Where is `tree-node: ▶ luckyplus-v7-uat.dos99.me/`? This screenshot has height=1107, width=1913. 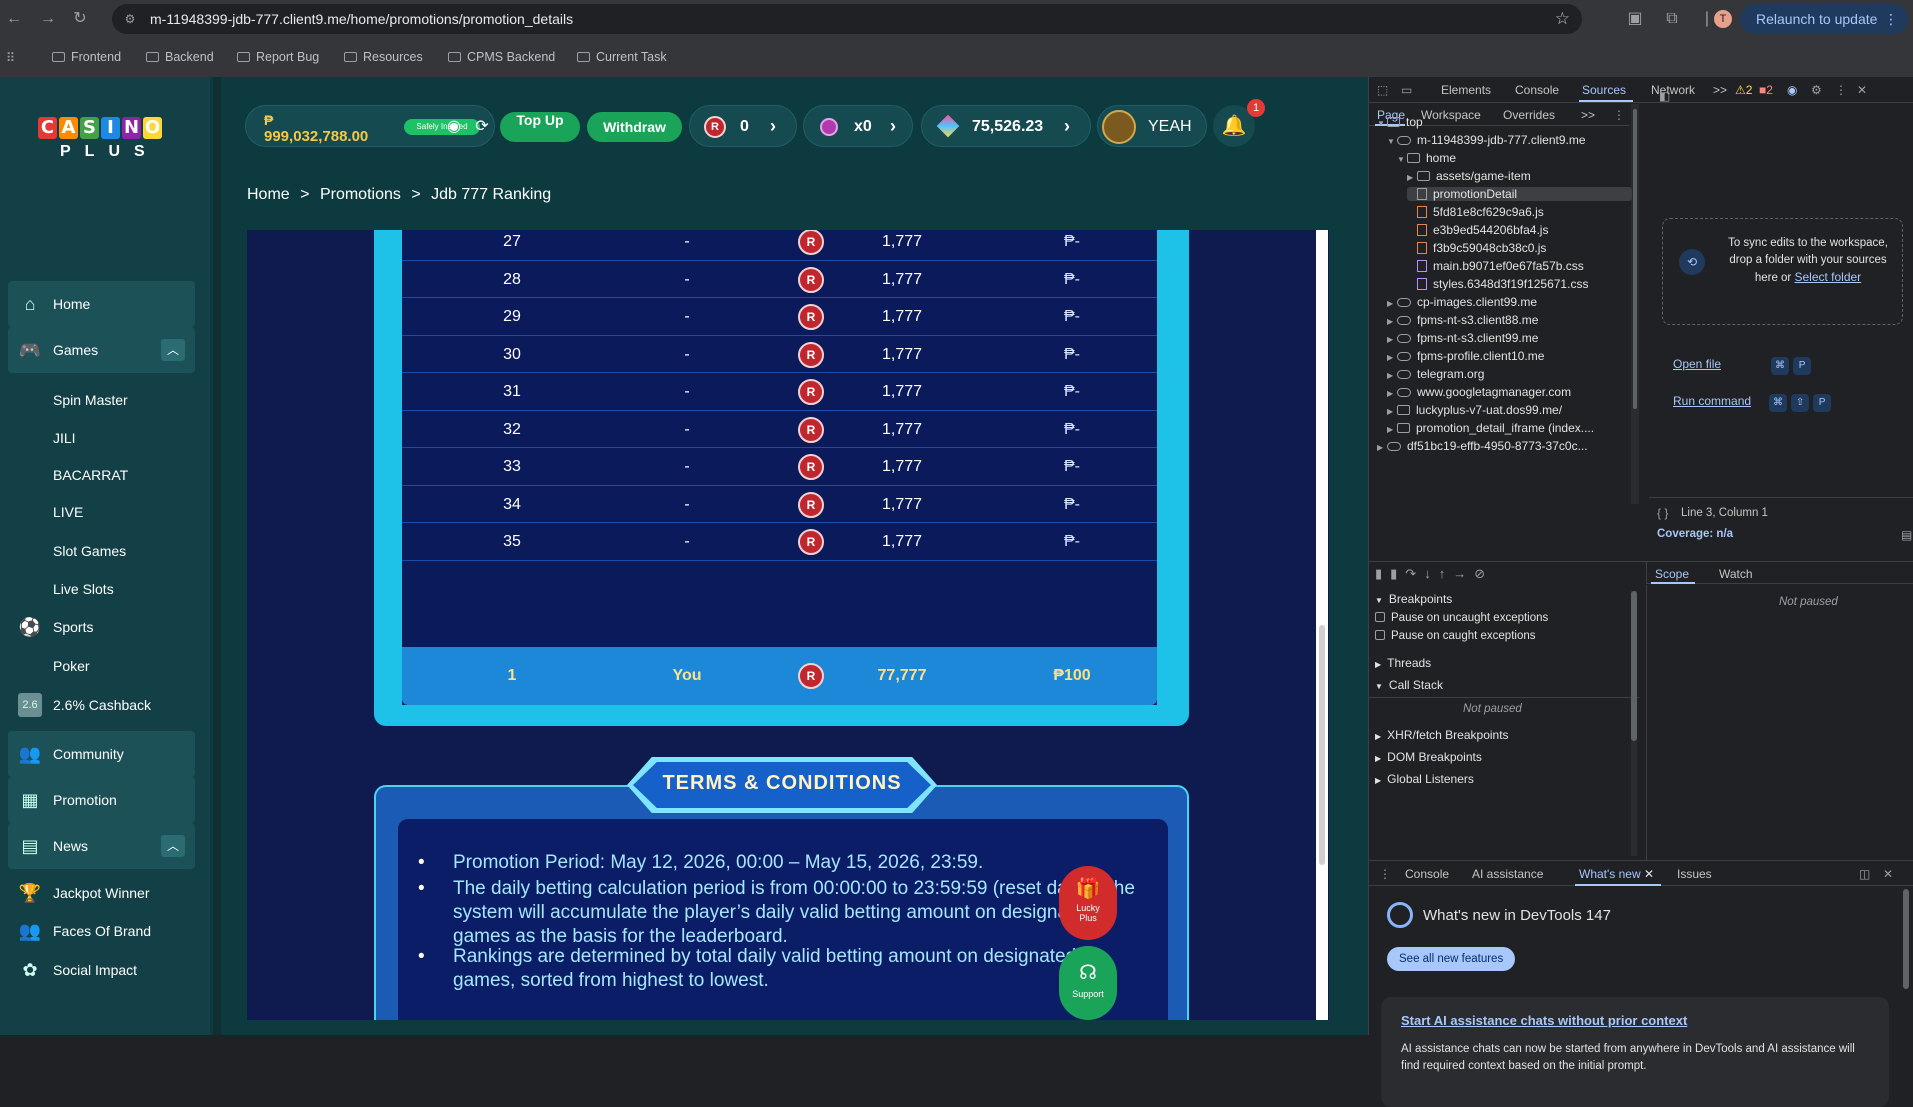
tree-node: ▶ luckyplus-v7-uat.dos99.me/ is located at coordinates (1474, 410).